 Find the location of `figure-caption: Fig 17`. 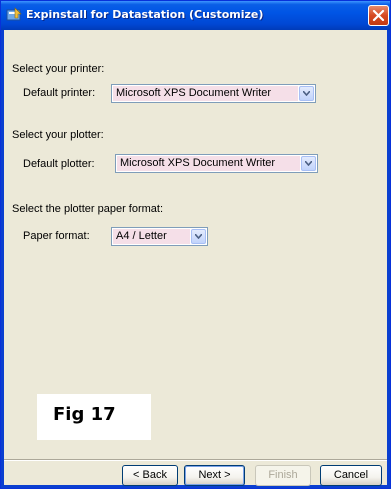

figure-caption: Fig 17 is located at coordinates (84, 414).